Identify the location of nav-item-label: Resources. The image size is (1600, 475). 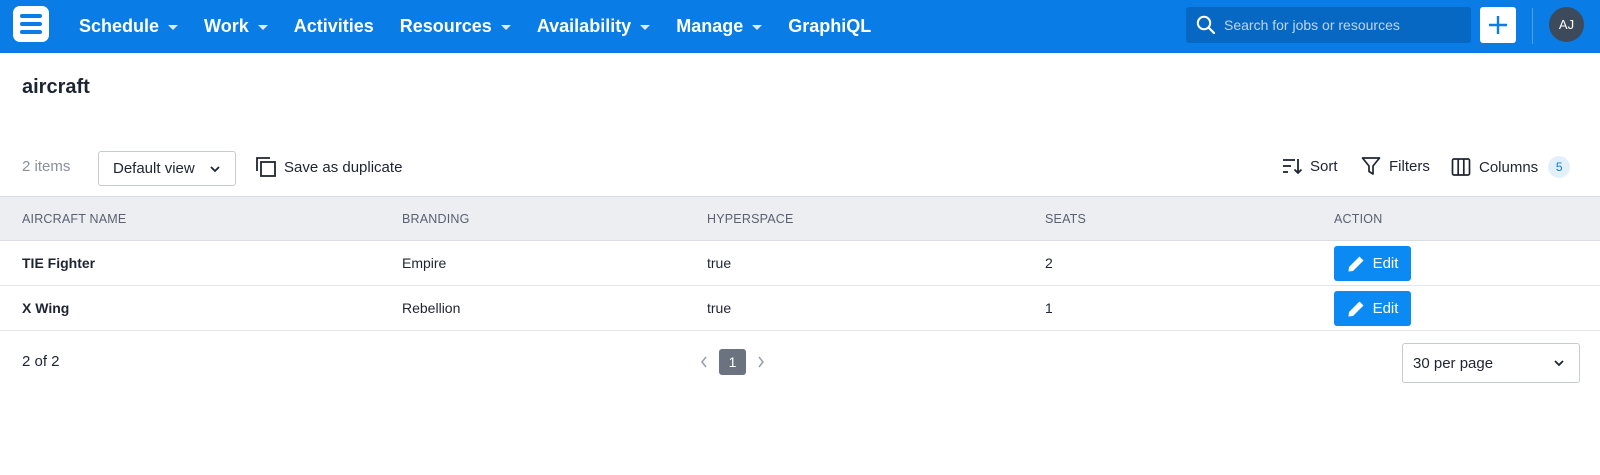
(445, 26).